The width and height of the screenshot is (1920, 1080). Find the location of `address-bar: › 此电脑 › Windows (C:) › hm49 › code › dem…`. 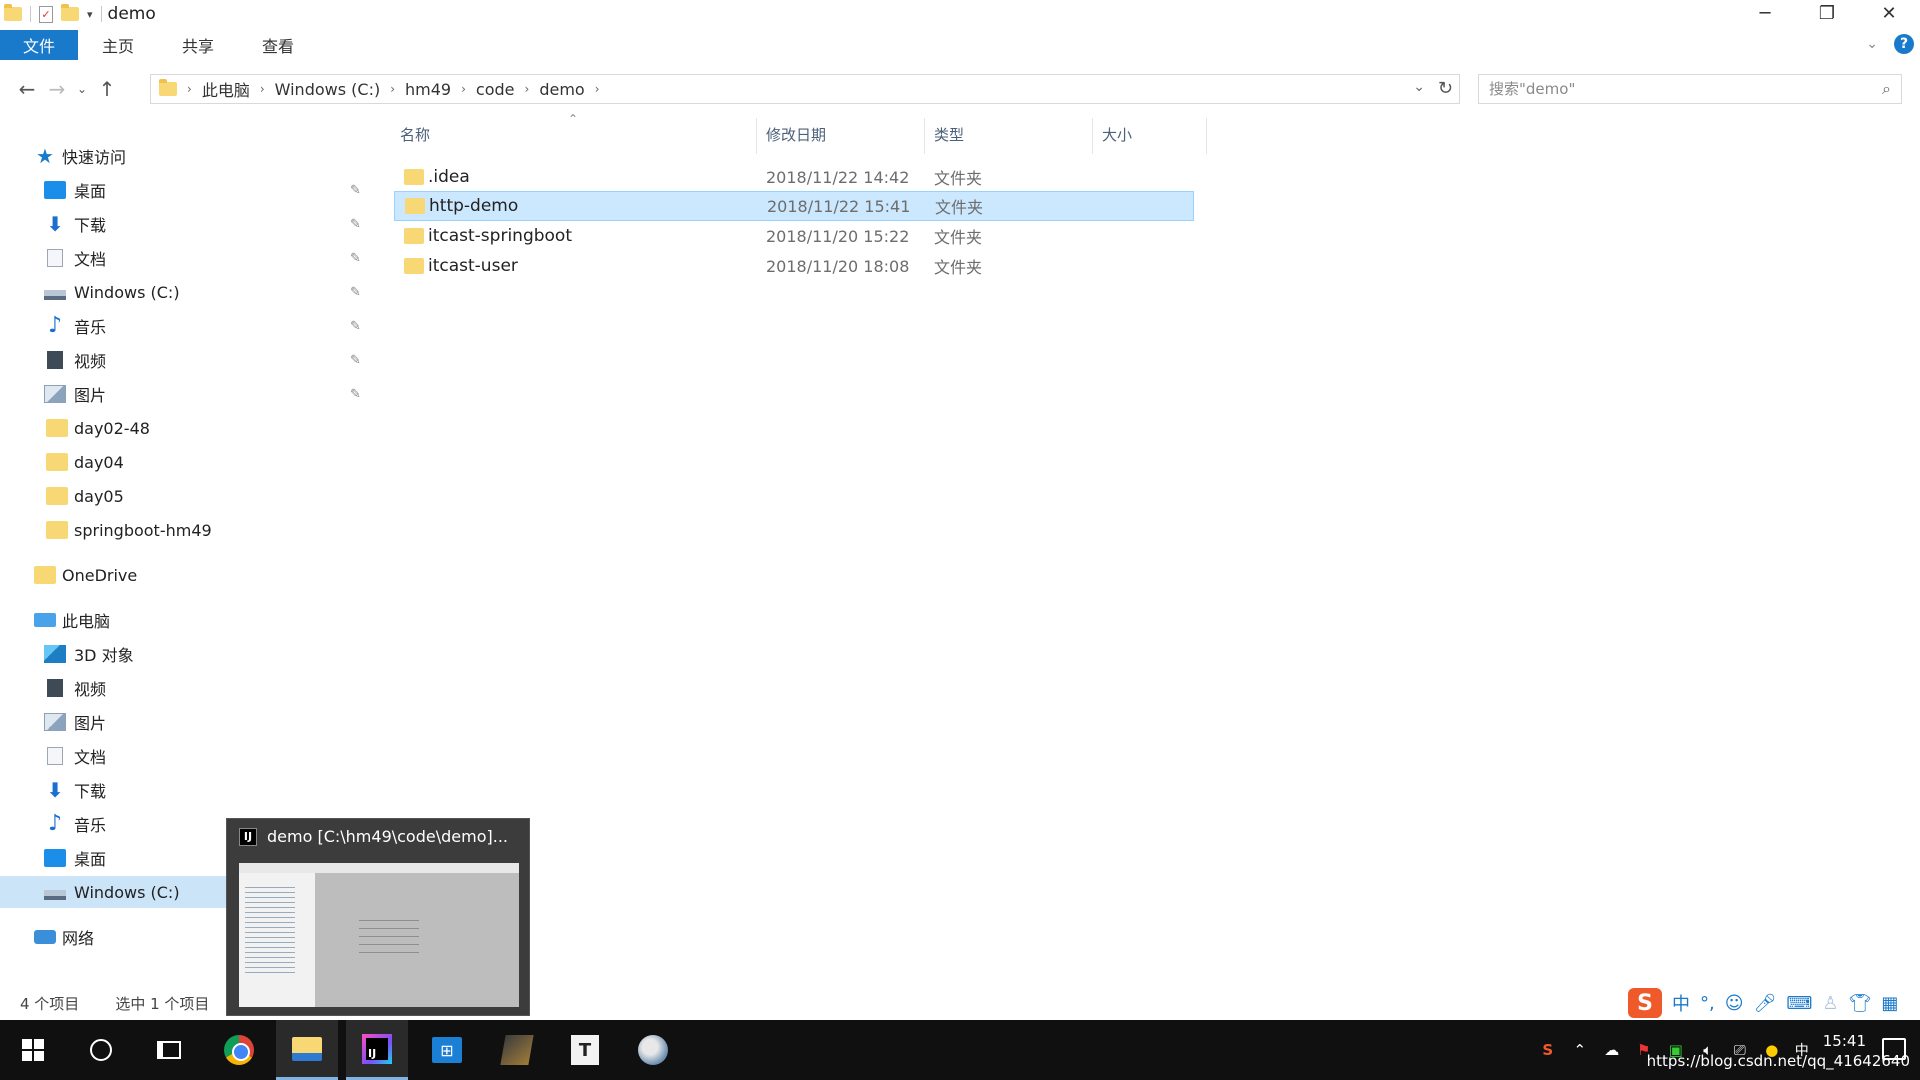

address-bar: › 此电脑 › Windows (C:) › hm49 › code › dem… is located at coordinates (805, 89).